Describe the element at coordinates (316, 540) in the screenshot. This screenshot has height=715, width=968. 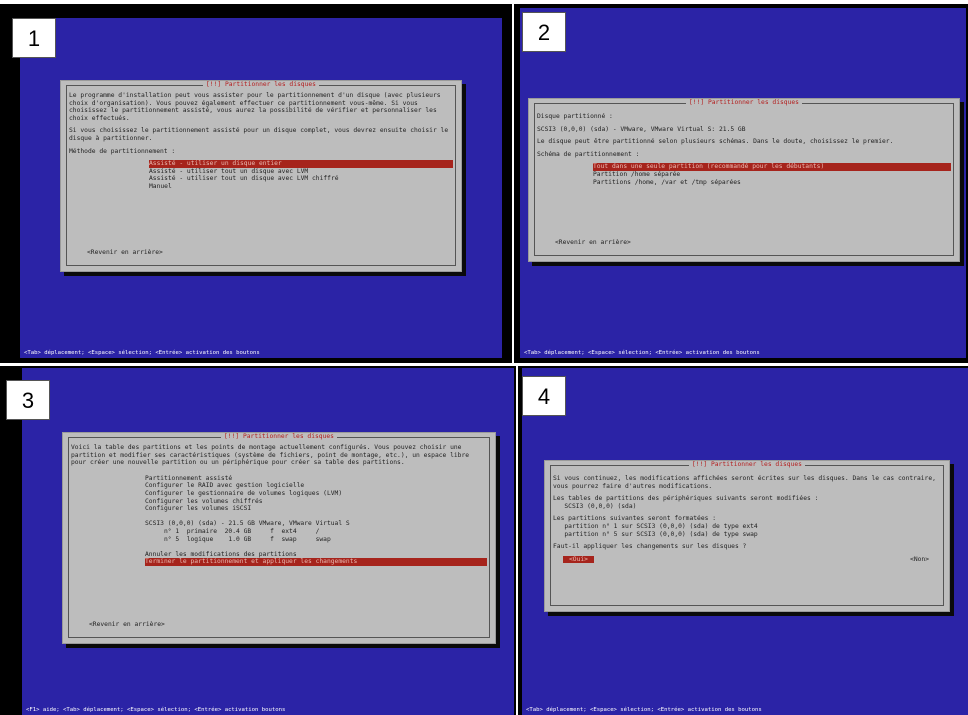
I see `partition-entry-5: n° 5 logique 1.0 GB f swap swap` at that location.